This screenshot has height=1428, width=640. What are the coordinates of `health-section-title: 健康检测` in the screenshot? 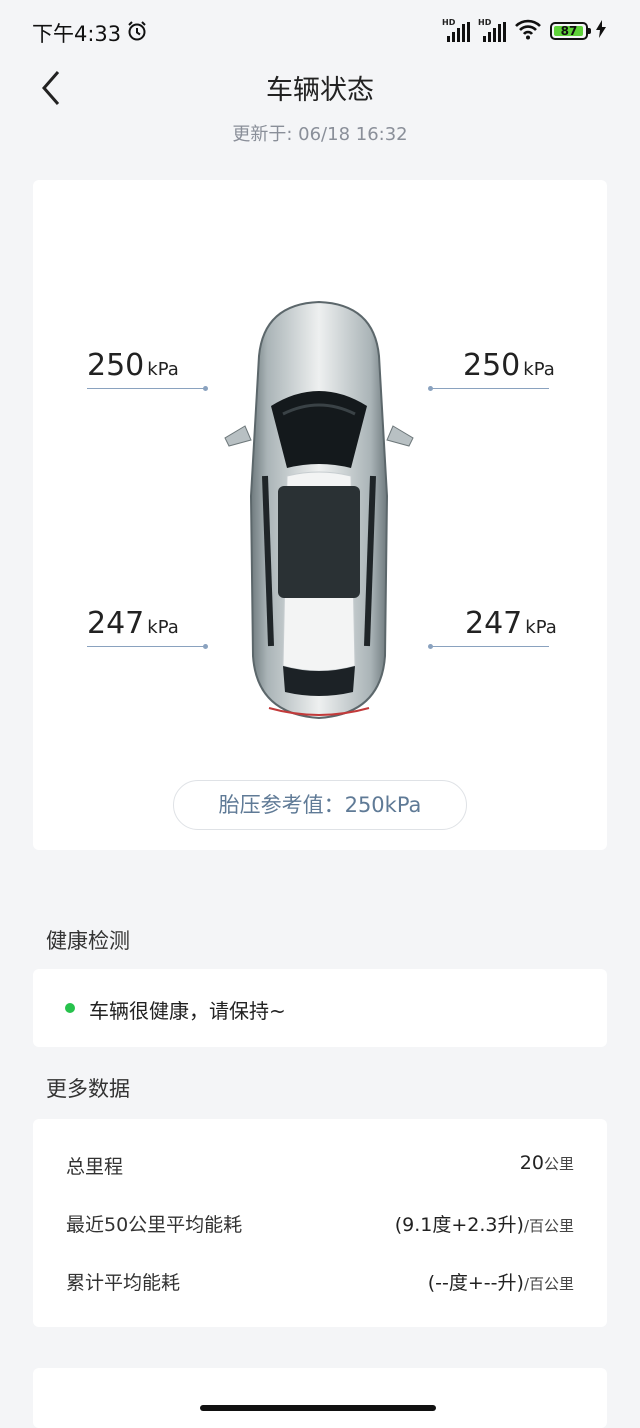 It's located at (88, 941).